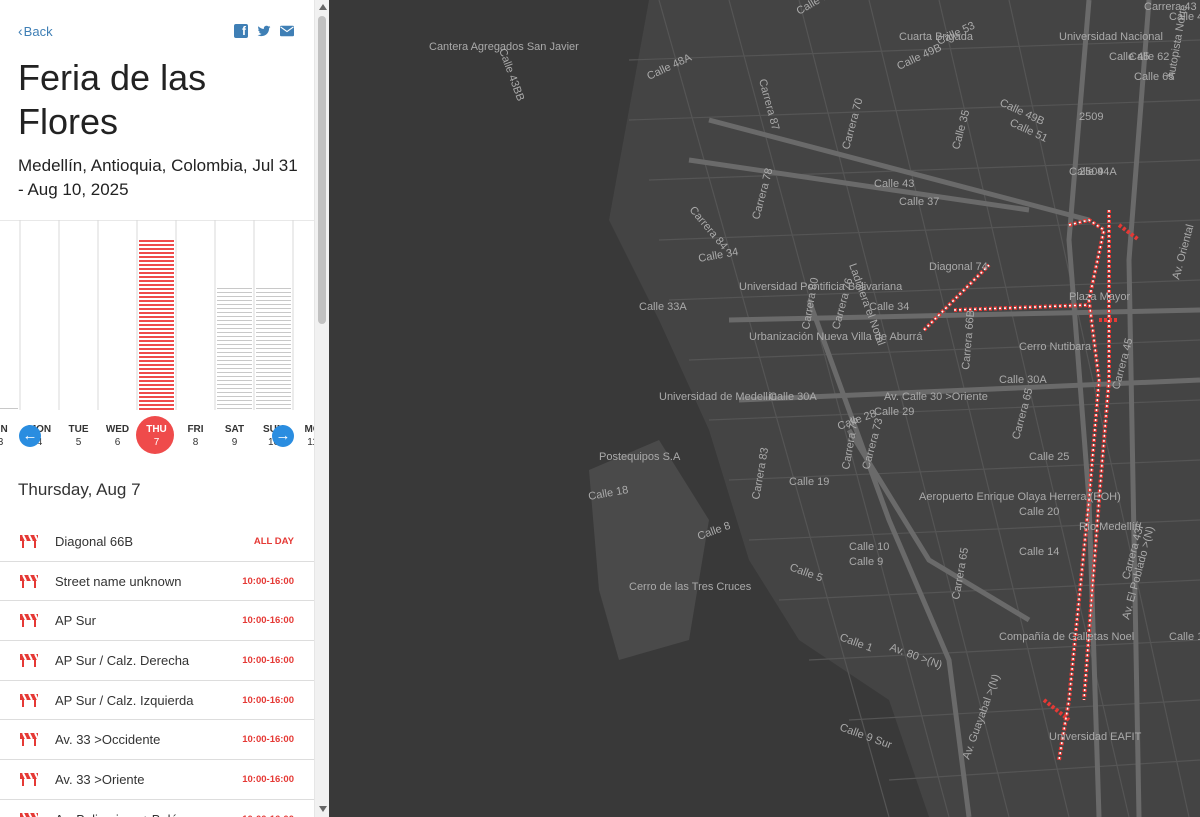 This screenshot has width=1200, height=817. Describe the element at coordinates (4, 429) in the screenshot. I see `day-of-week: UN` at that location.